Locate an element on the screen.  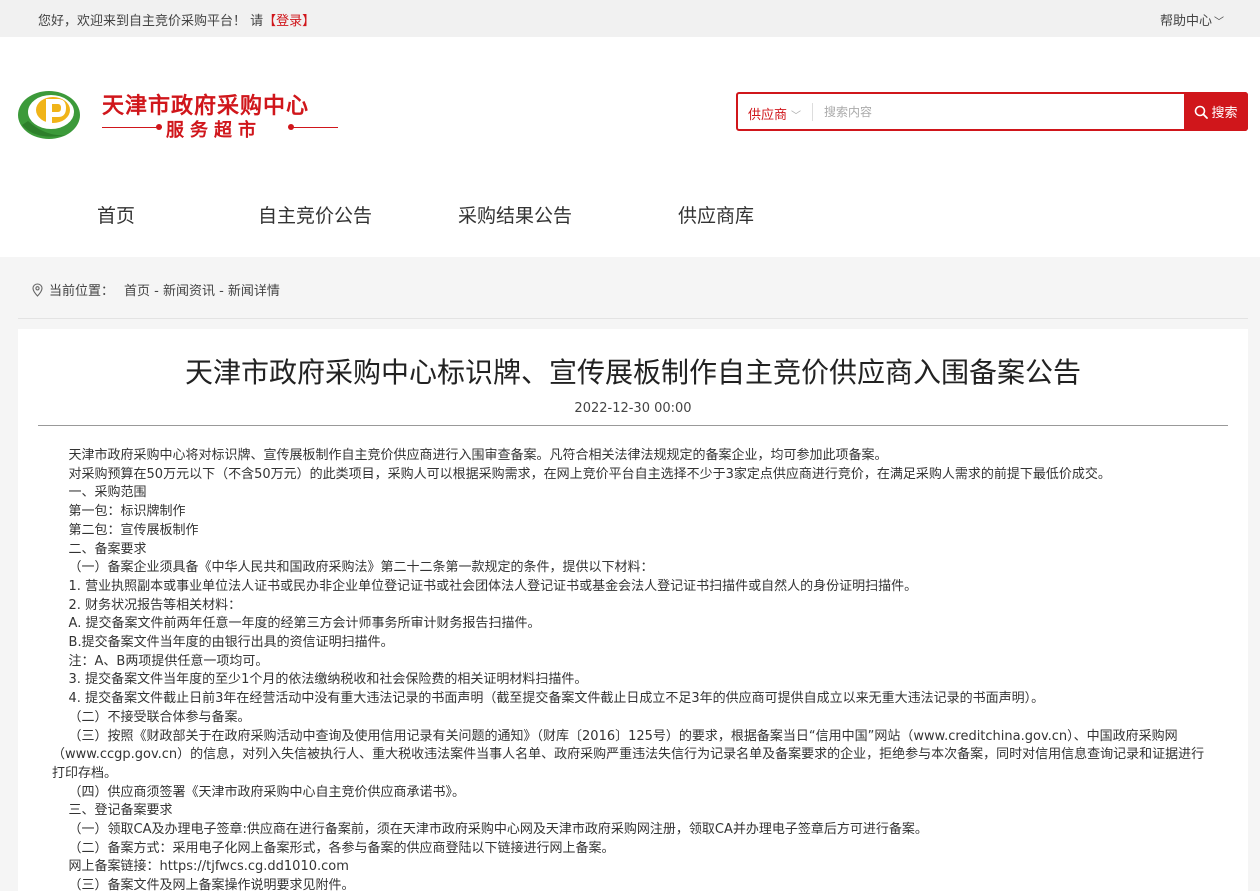
search-icon is located at coordinates (1202, 112).